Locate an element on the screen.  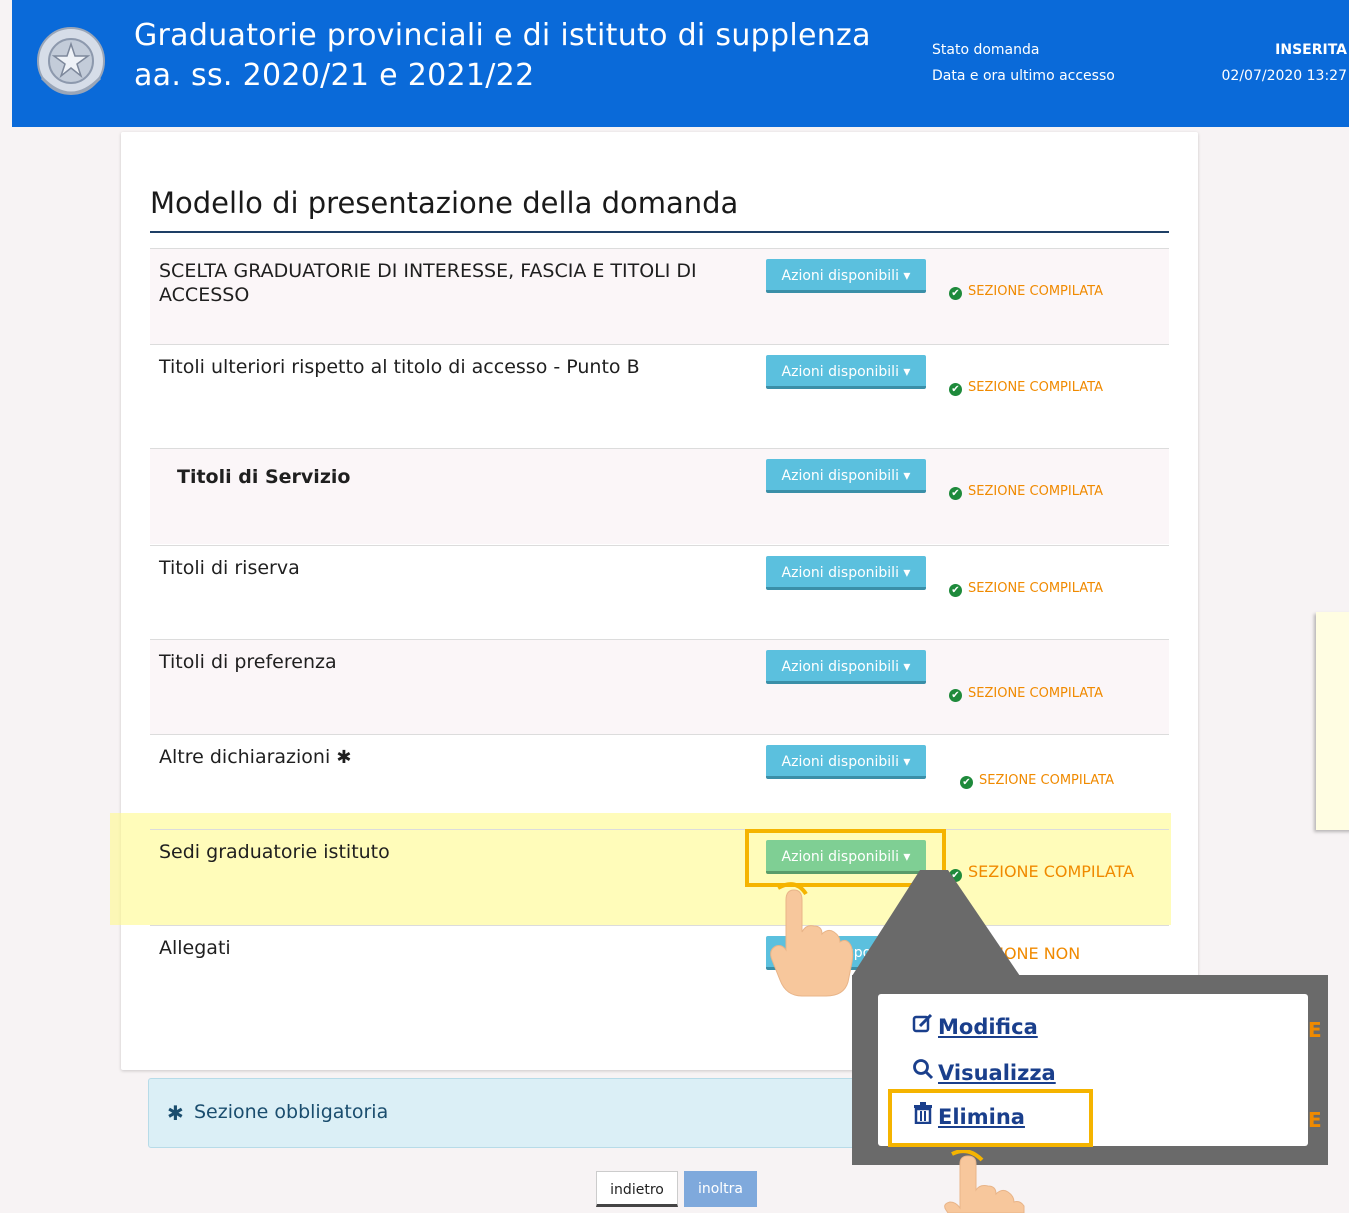
section-label: Altre dichiarazioni ✱ is located at coordinates (255, 757).